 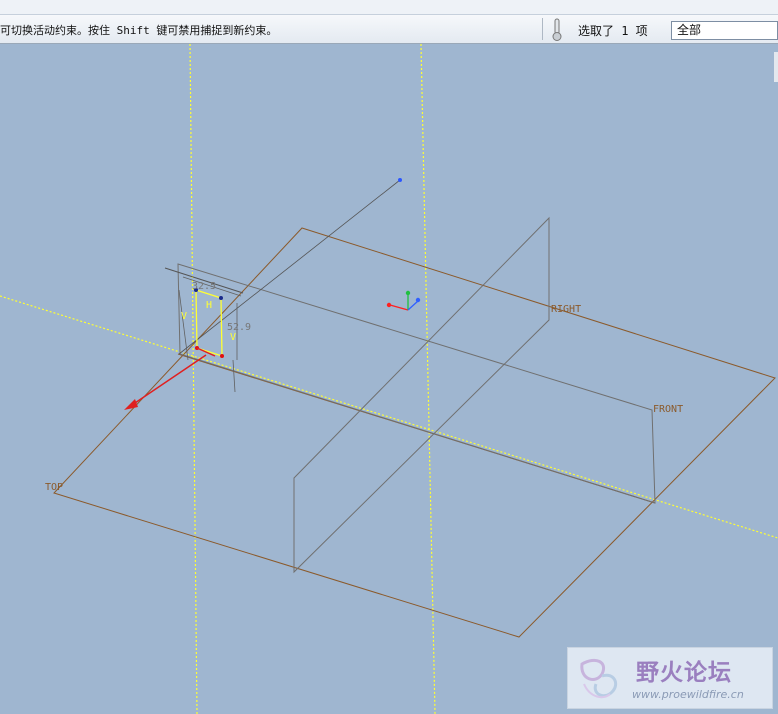 I want to click on status-message: 可切换活动约束。按住 Shift 键可禁用捕捉到新约束。, so click(x=139, y=30).